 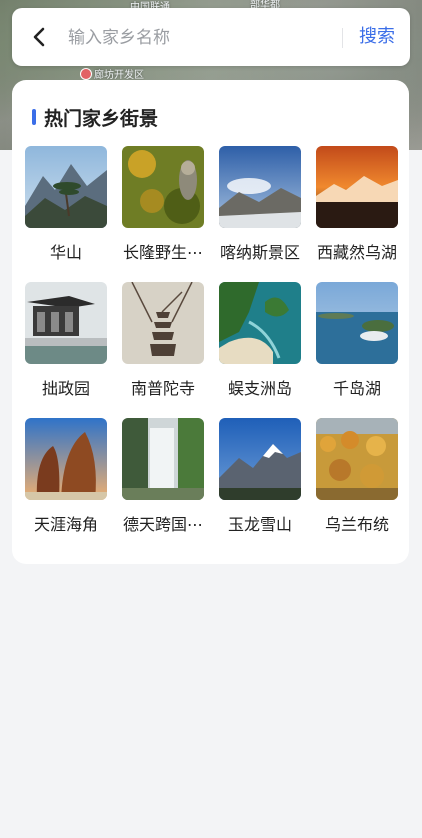 I want to click on search-bar: 搜索, so click(x=211, y=37).